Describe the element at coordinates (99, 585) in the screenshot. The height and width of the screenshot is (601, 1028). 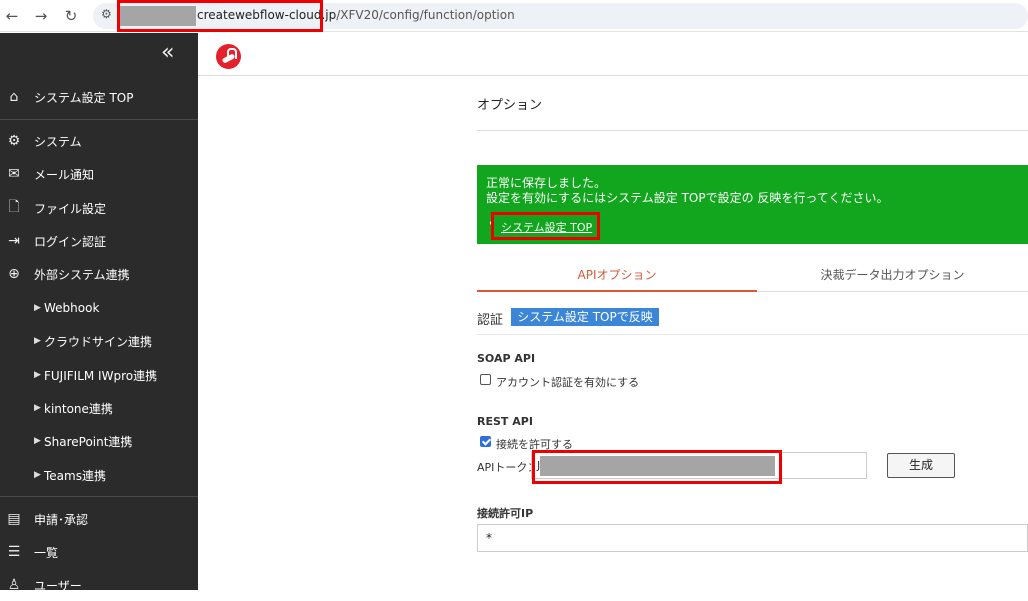
I see `sidebar-item-users: ♙ ユーザー` at that location.